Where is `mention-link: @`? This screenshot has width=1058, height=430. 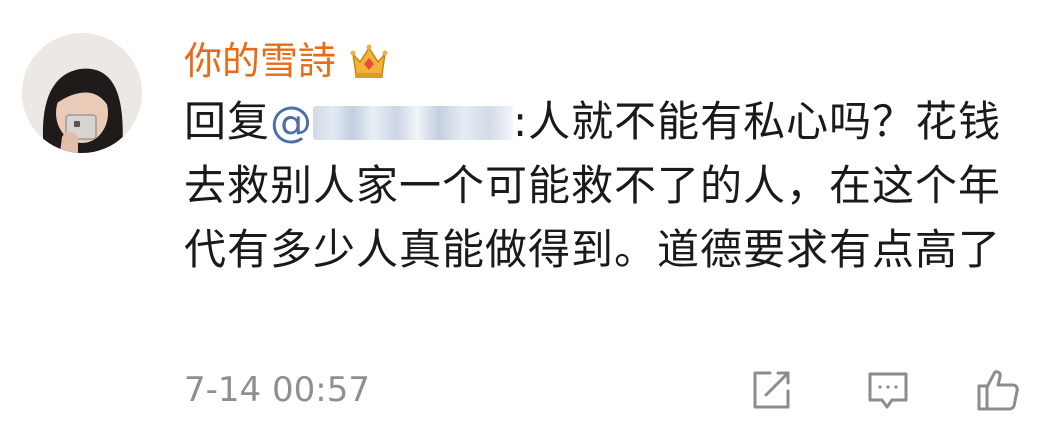
mention-link: @ is located at coordinates (291, 121).